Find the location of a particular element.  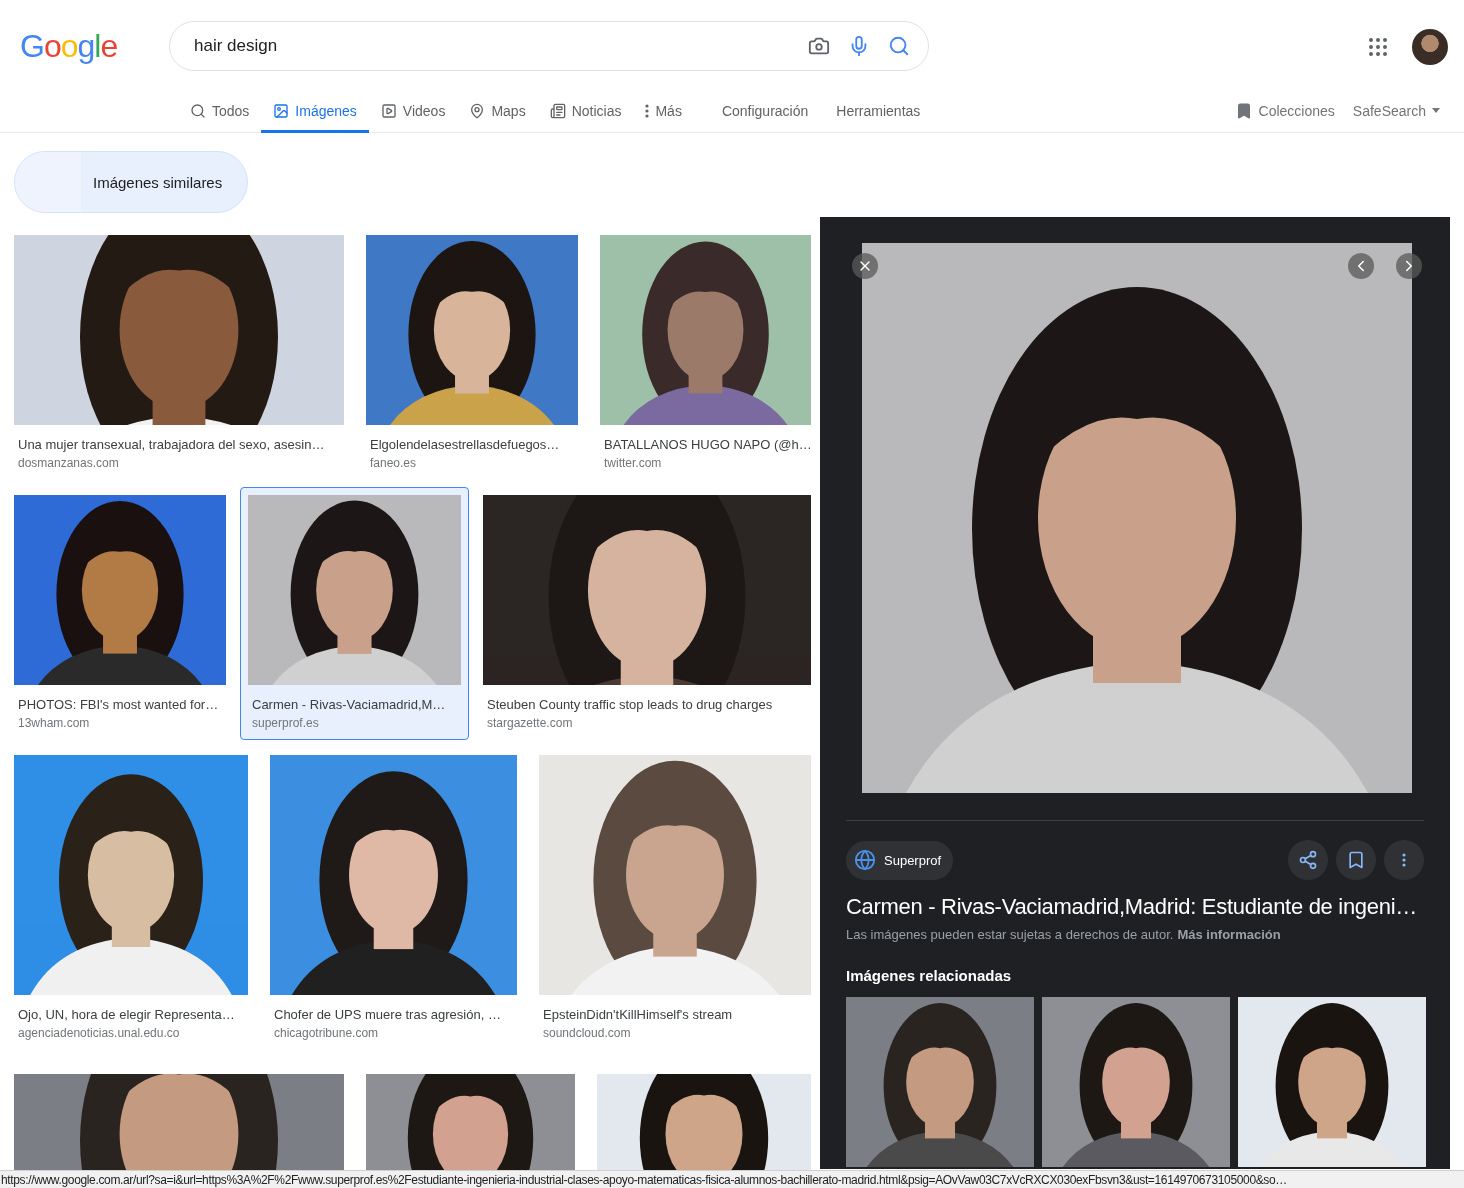

result-card: PHOTOS: FBI's most wanted for… 13wham.com is located at coordinates (120, 613).